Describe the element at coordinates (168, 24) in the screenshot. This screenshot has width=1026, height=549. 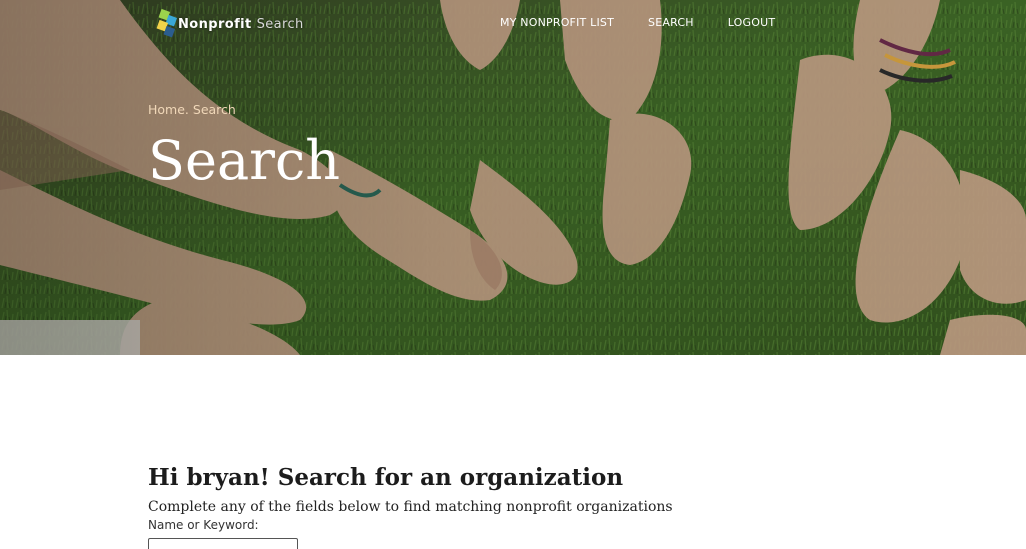
I see `puzzle-logo-icon` at that location.